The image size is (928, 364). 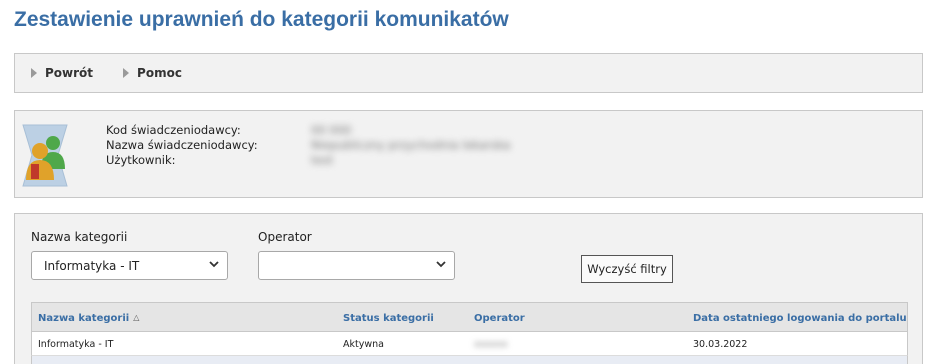 I want to click on cell-category: Informatyka - IT, so click(x=76, y=344).